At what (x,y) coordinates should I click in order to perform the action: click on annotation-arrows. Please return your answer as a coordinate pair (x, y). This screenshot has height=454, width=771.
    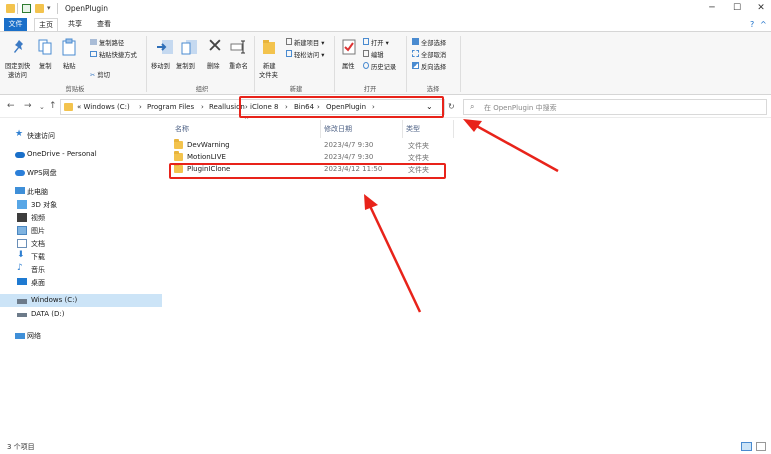
    Looking at the image, I should click on (461, 216).